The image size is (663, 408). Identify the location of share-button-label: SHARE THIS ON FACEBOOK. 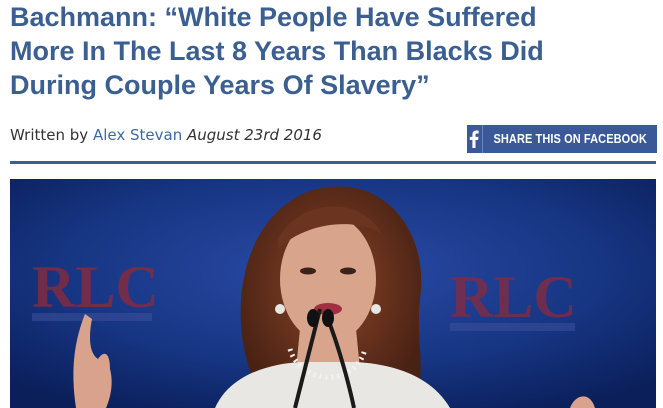
(570, 139).